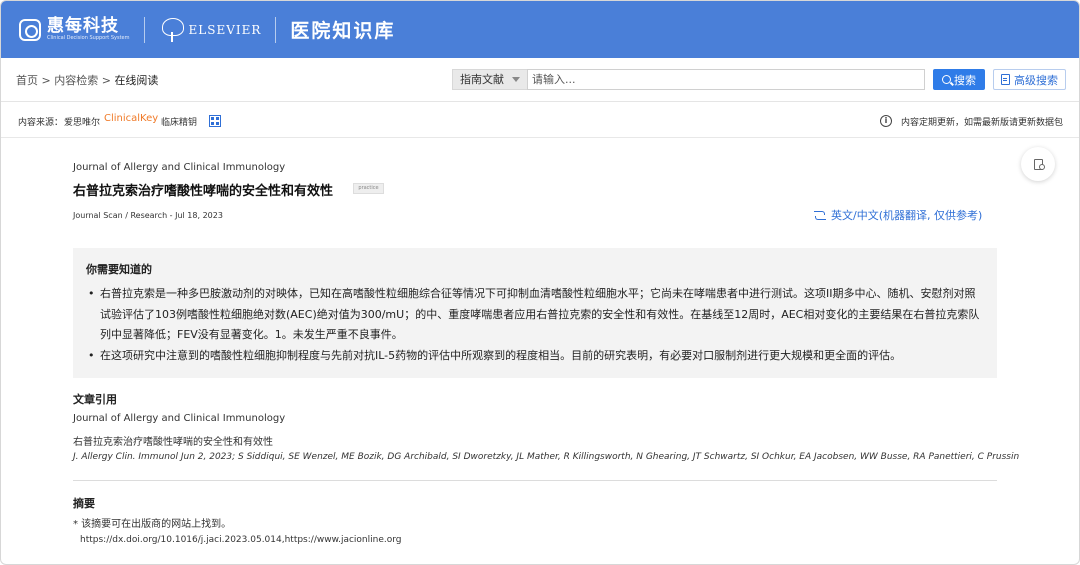  Describe the element at coordinates (172, 30) in the screenshot. I see `elsevier-tree-icon` at that location.